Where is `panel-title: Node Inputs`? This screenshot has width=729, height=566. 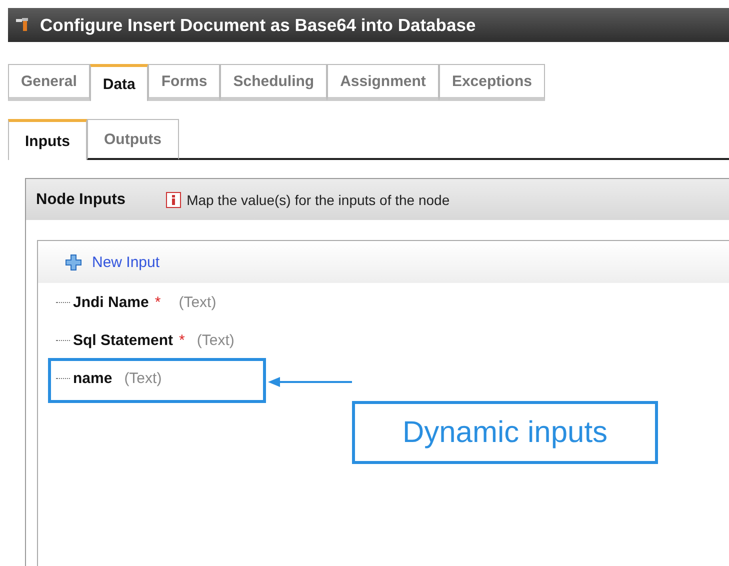 panel-title: Node Inputs is located at coordinates (81, 199).